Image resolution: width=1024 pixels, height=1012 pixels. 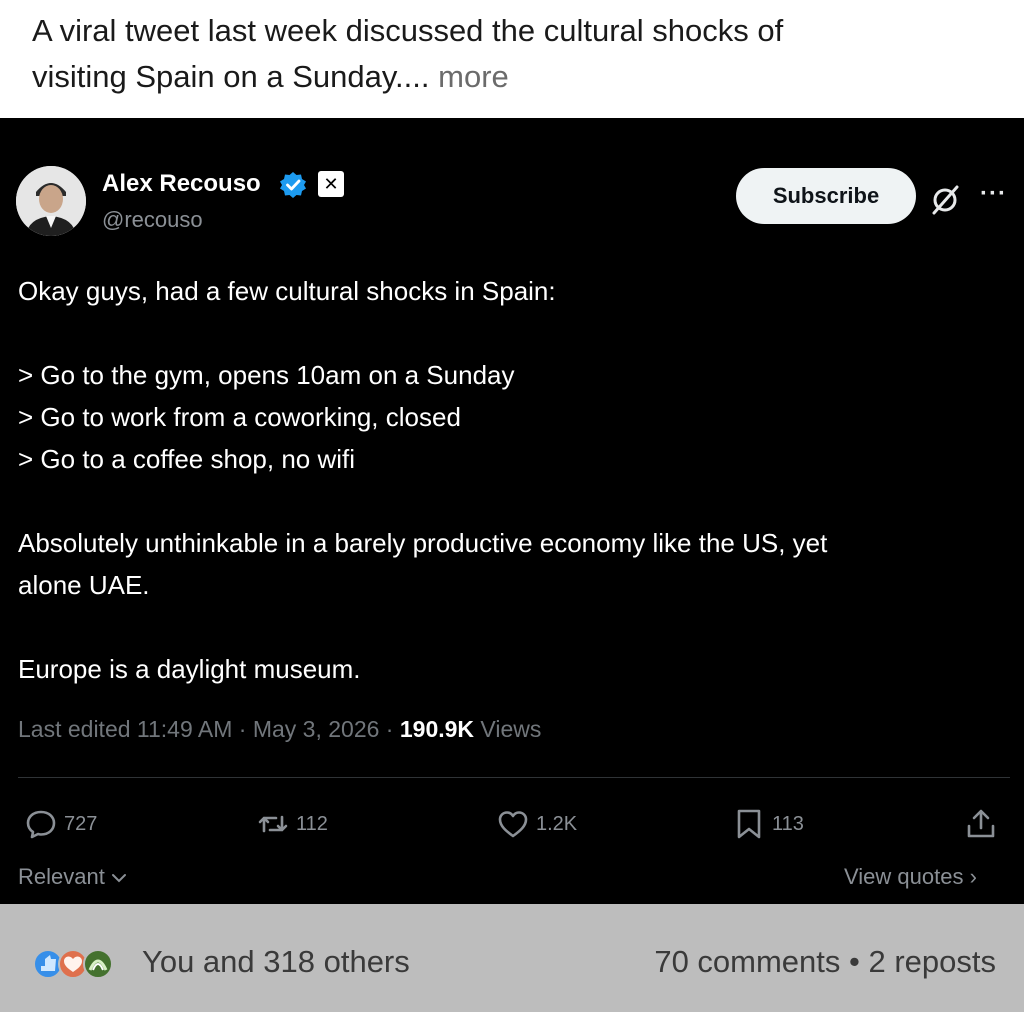 I want to click on heart-icon, so click(x=513, y=824).